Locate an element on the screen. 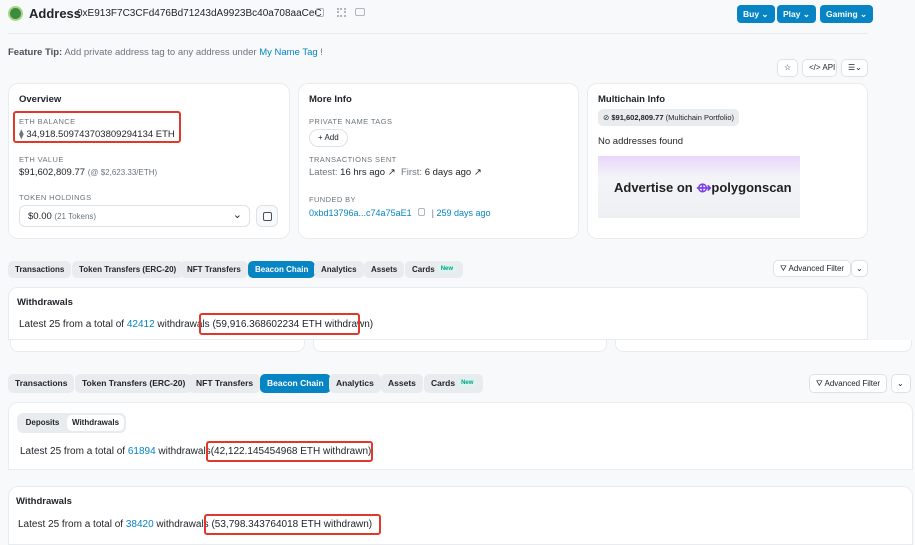 Image resolution: width=915 pixels, height=545 pixels. api-button: </> API is located at coordinates (819, 68).